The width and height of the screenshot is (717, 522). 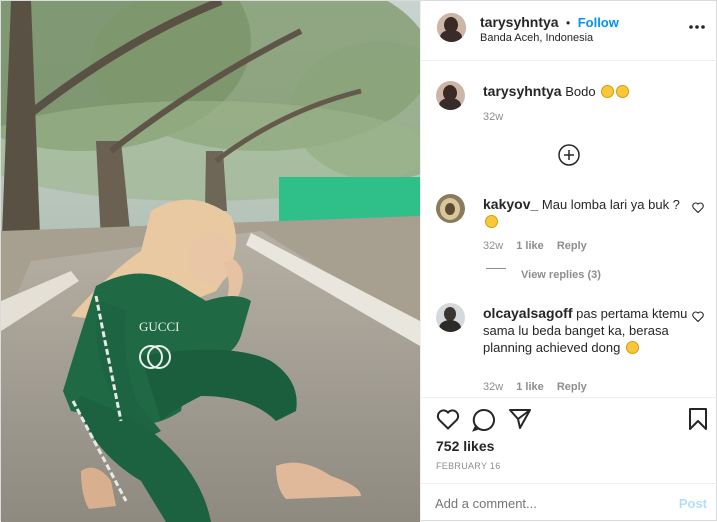 What do you see at coordinates (493, 117) in the screenshot?
I see `caption-time: 32w` at bounding box center [493, 117].